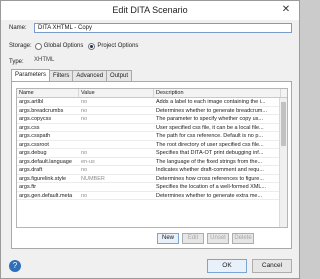 The image size is (320, 279). What do you see at coordinates (227, 266) in the screenshot?
I see `ok-button: OK` at bounding box center [227, 266].